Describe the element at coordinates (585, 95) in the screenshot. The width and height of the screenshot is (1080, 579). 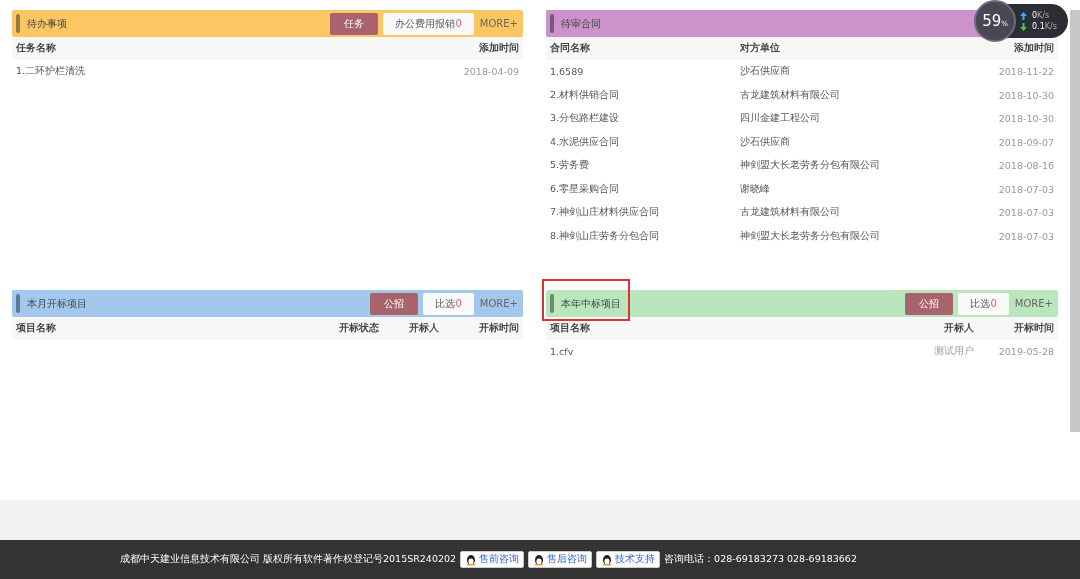
I see `table-cell-text: 2.材料供销合同` at that location.